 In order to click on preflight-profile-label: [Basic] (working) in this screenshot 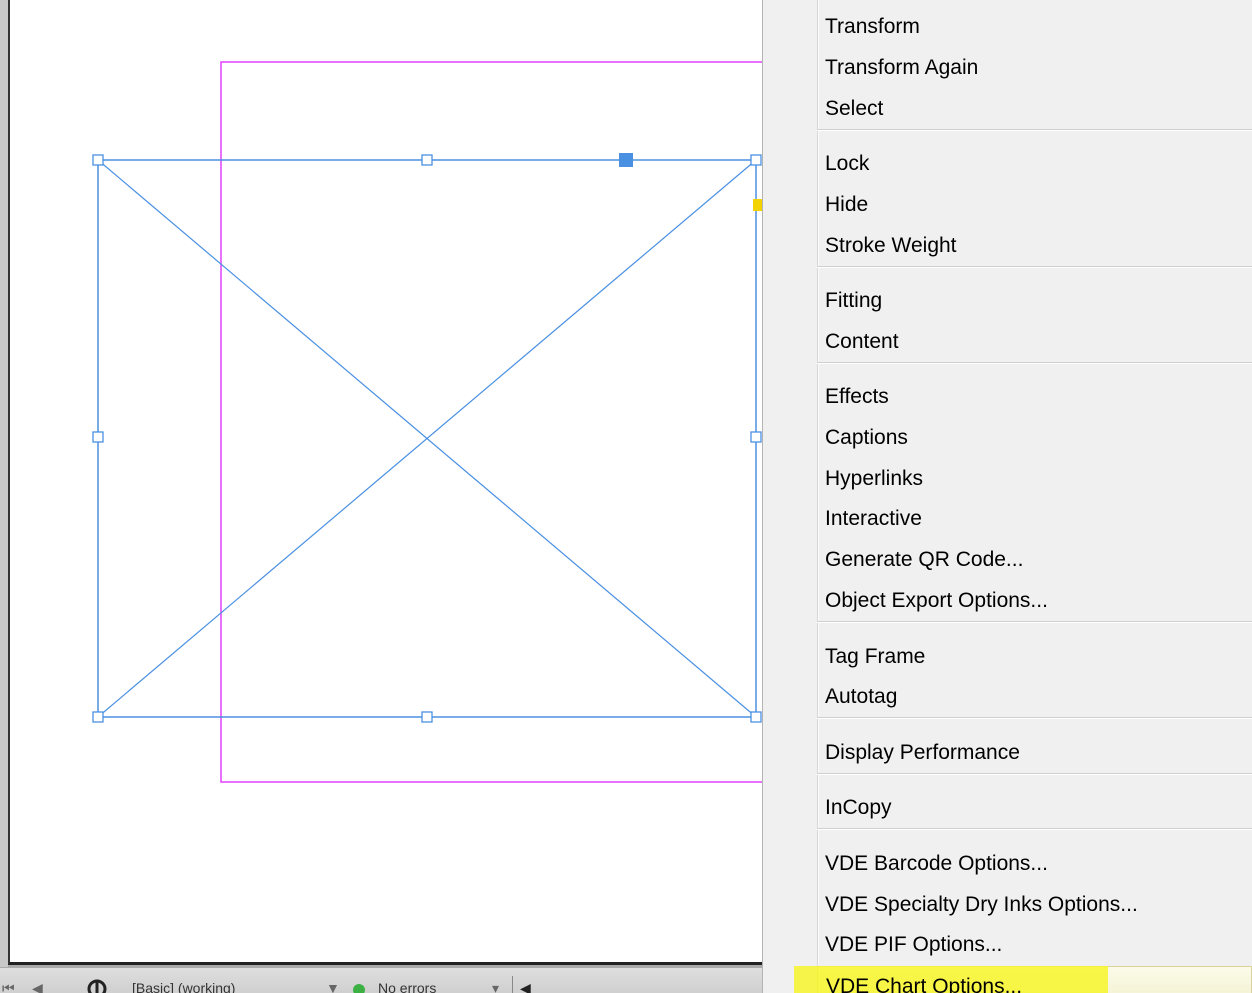, I will do `click(183, 986)`.